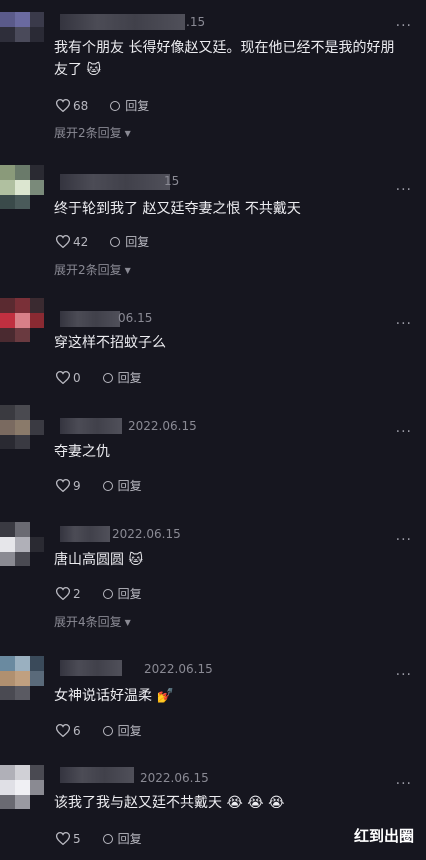 This screenshot has width=426, height=860. Describe the element at coordinates (77, 730) in the screenshot. I see `like-count: 6` at that location.